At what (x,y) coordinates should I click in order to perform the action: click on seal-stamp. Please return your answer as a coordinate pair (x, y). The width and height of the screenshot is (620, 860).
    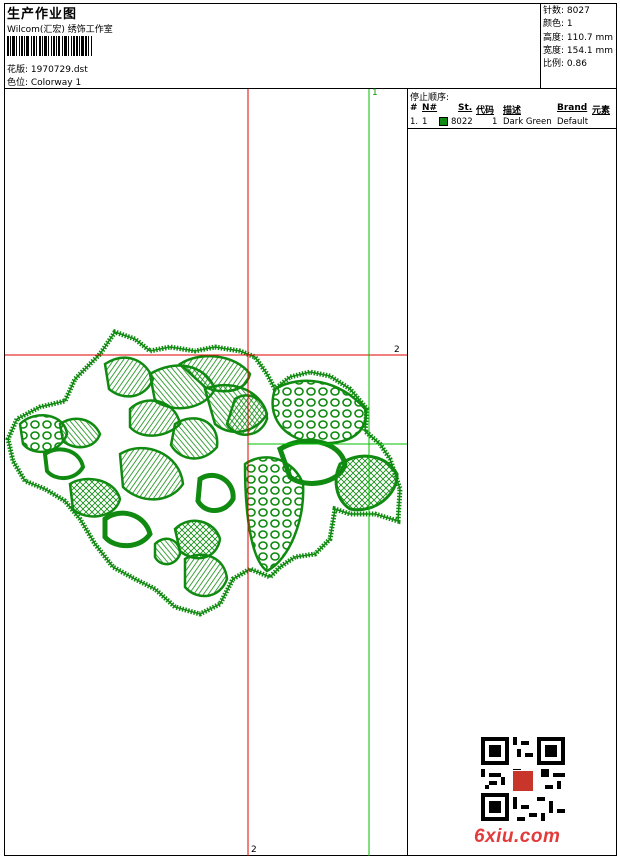
    Looking at the image, I should click on (523, 781).